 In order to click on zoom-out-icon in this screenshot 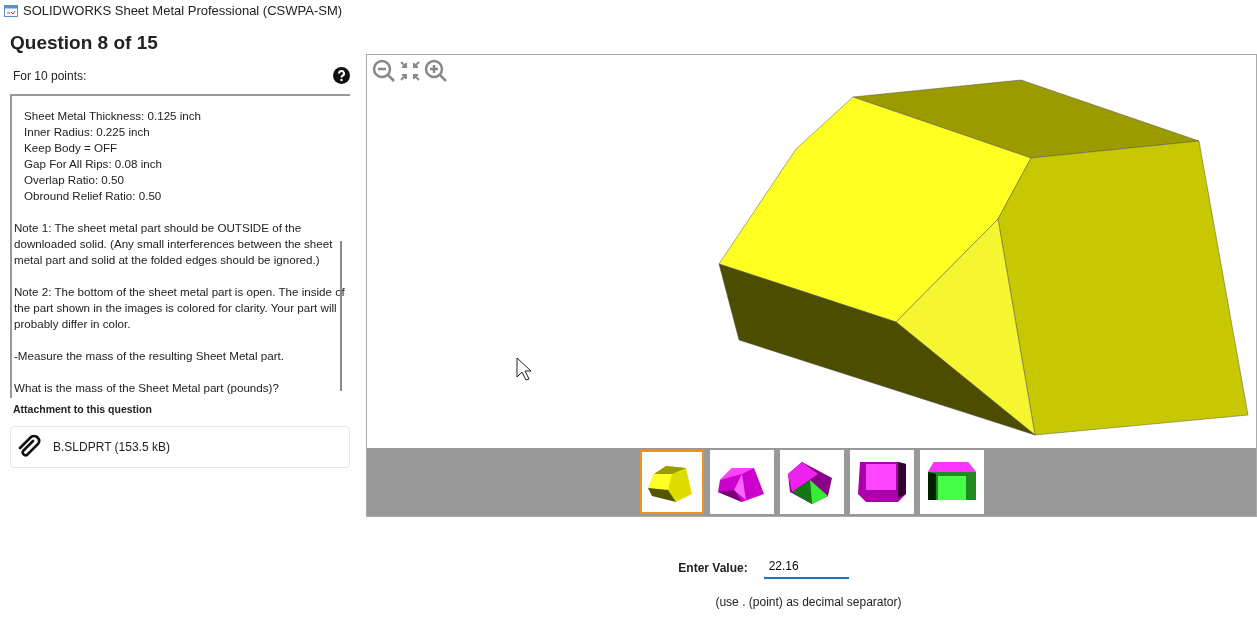, I will do `click(384, 71)`.